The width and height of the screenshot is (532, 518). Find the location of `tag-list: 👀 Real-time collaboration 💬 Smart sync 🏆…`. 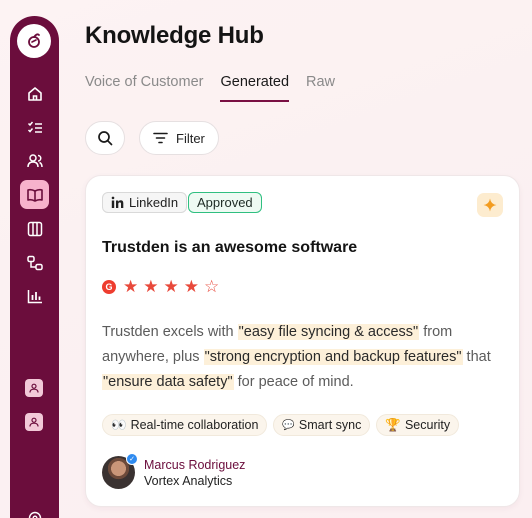

tag-list: 👀 Real-time collaboration 💬 Smart sync 🏆… is located at coordinates (281, 425).